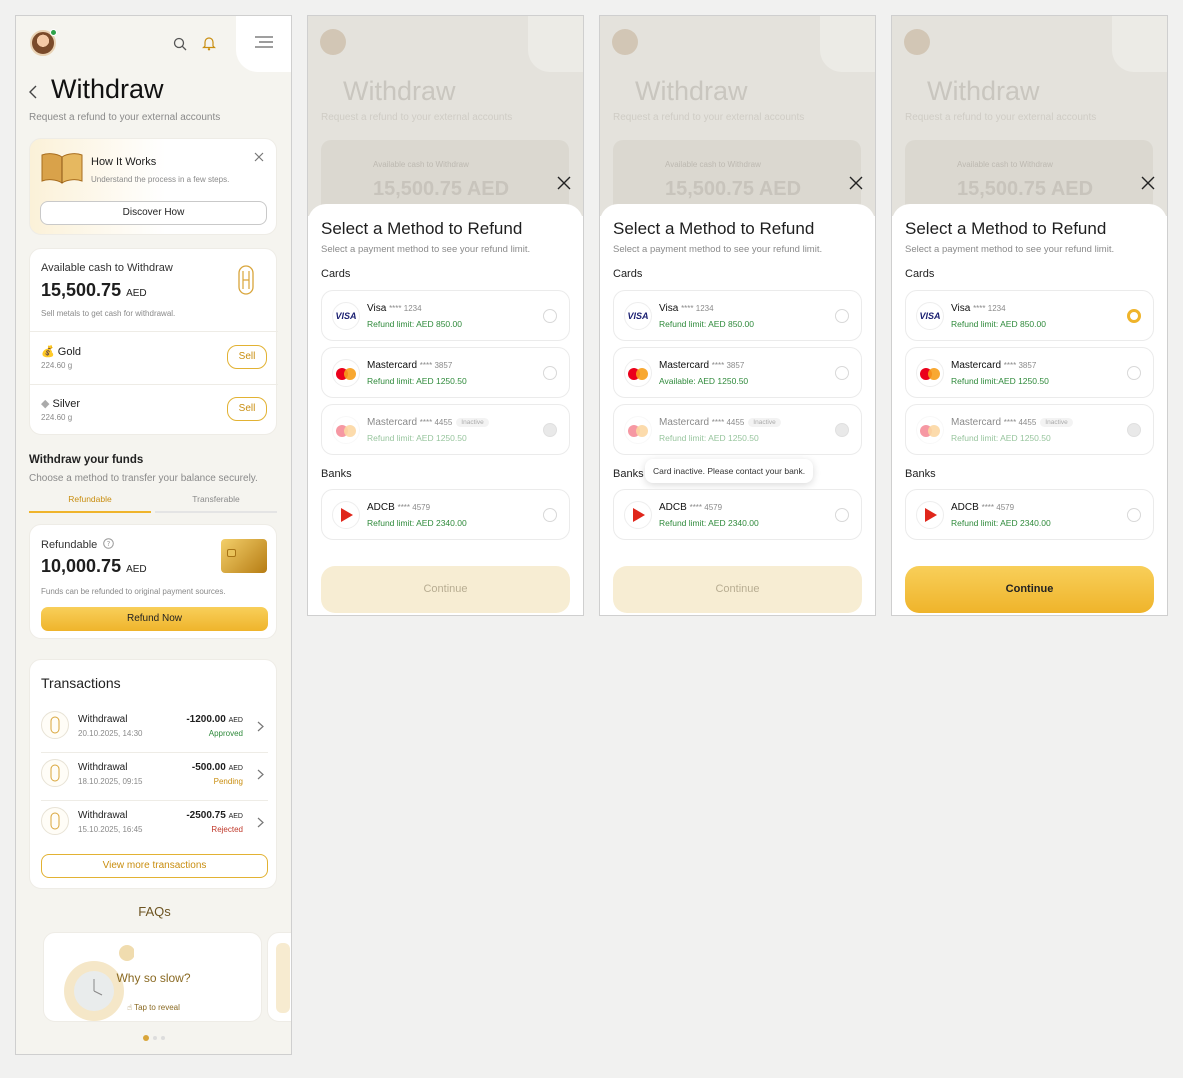  Describe the element at coordinates (1134, 316) in the screenshot. I see `radio-button-selected` at that location.